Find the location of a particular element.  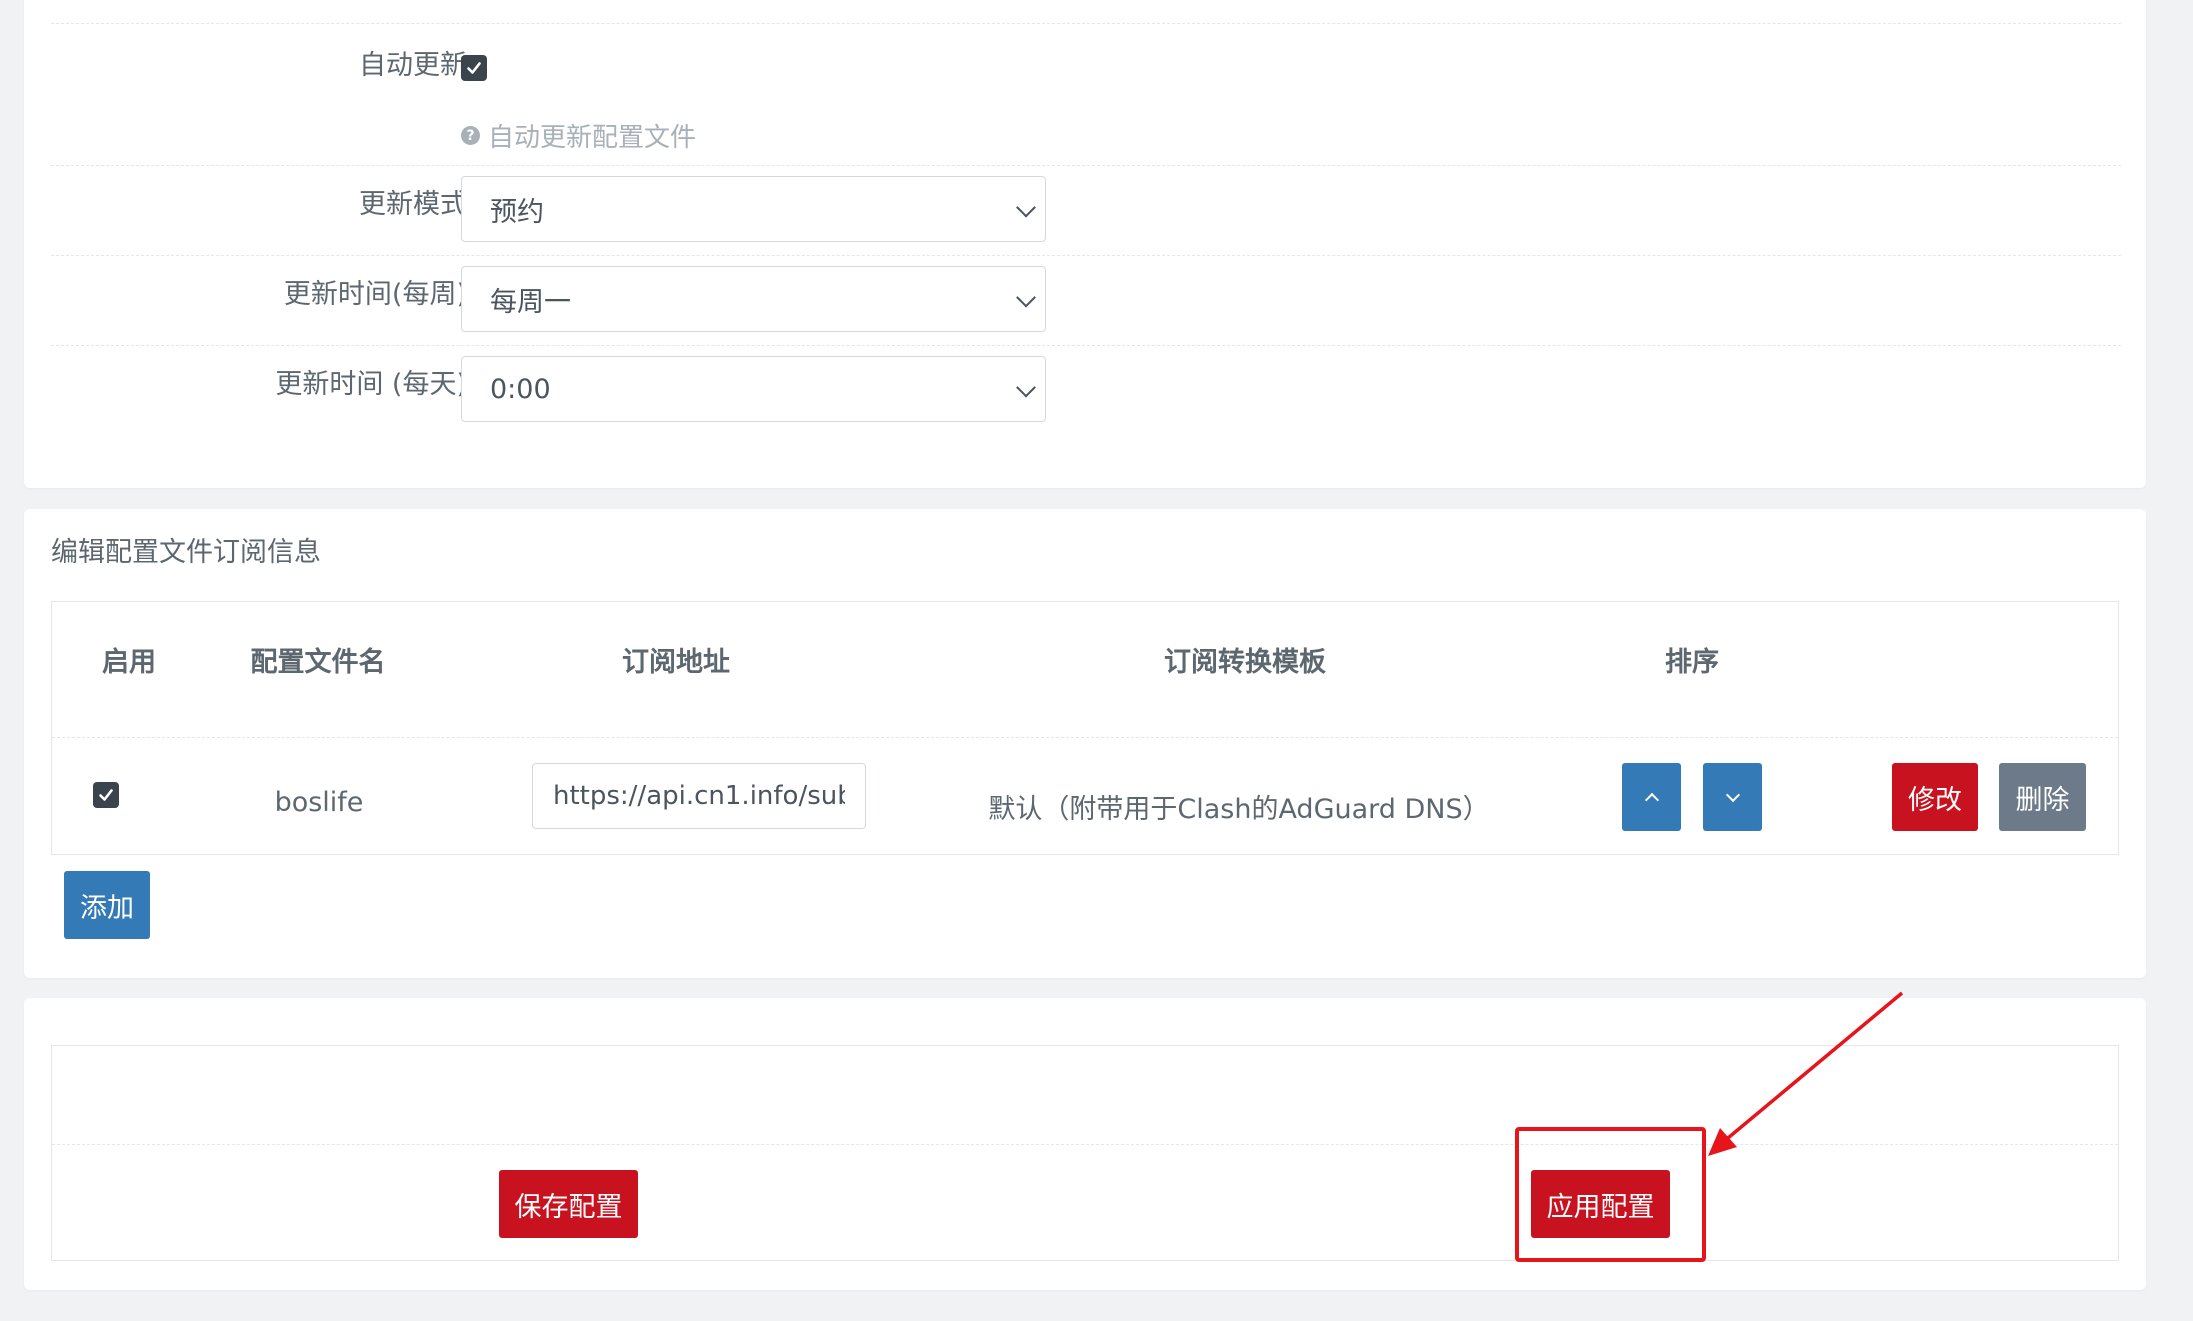

update-week-value: 每周一 is located at coordinates (530, 302).